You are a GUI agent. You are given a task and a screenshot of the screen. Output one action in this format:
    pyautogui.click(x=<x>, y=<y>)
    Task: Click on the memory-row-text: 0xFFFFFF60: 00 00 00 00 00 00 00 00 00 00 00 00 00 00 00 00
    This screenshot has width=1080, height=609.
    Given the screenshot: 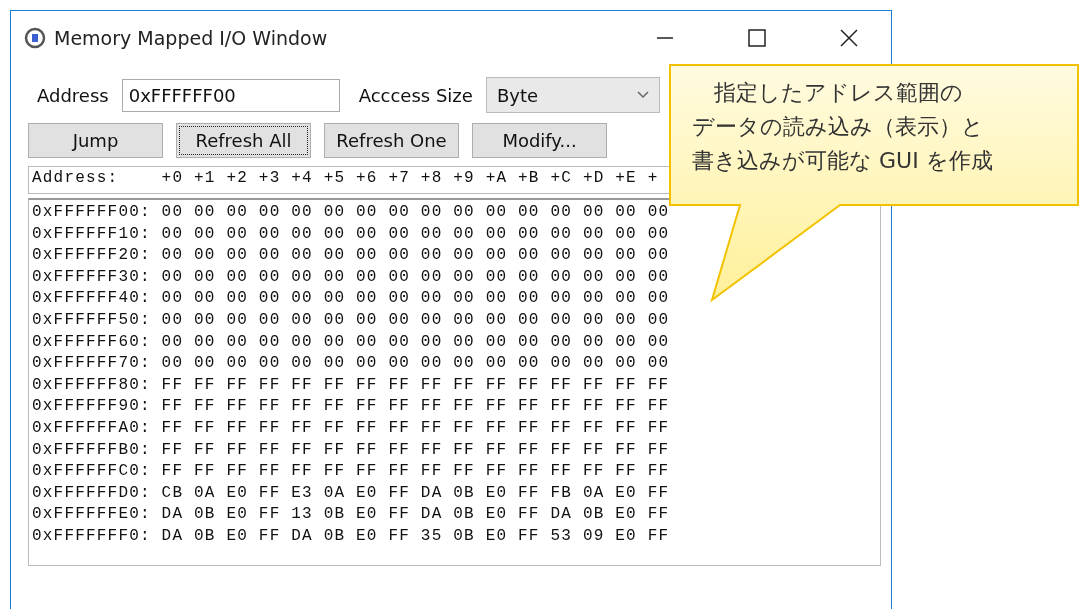 What is the action you would take?
    pyautogui.click(x=351, y=342)
    